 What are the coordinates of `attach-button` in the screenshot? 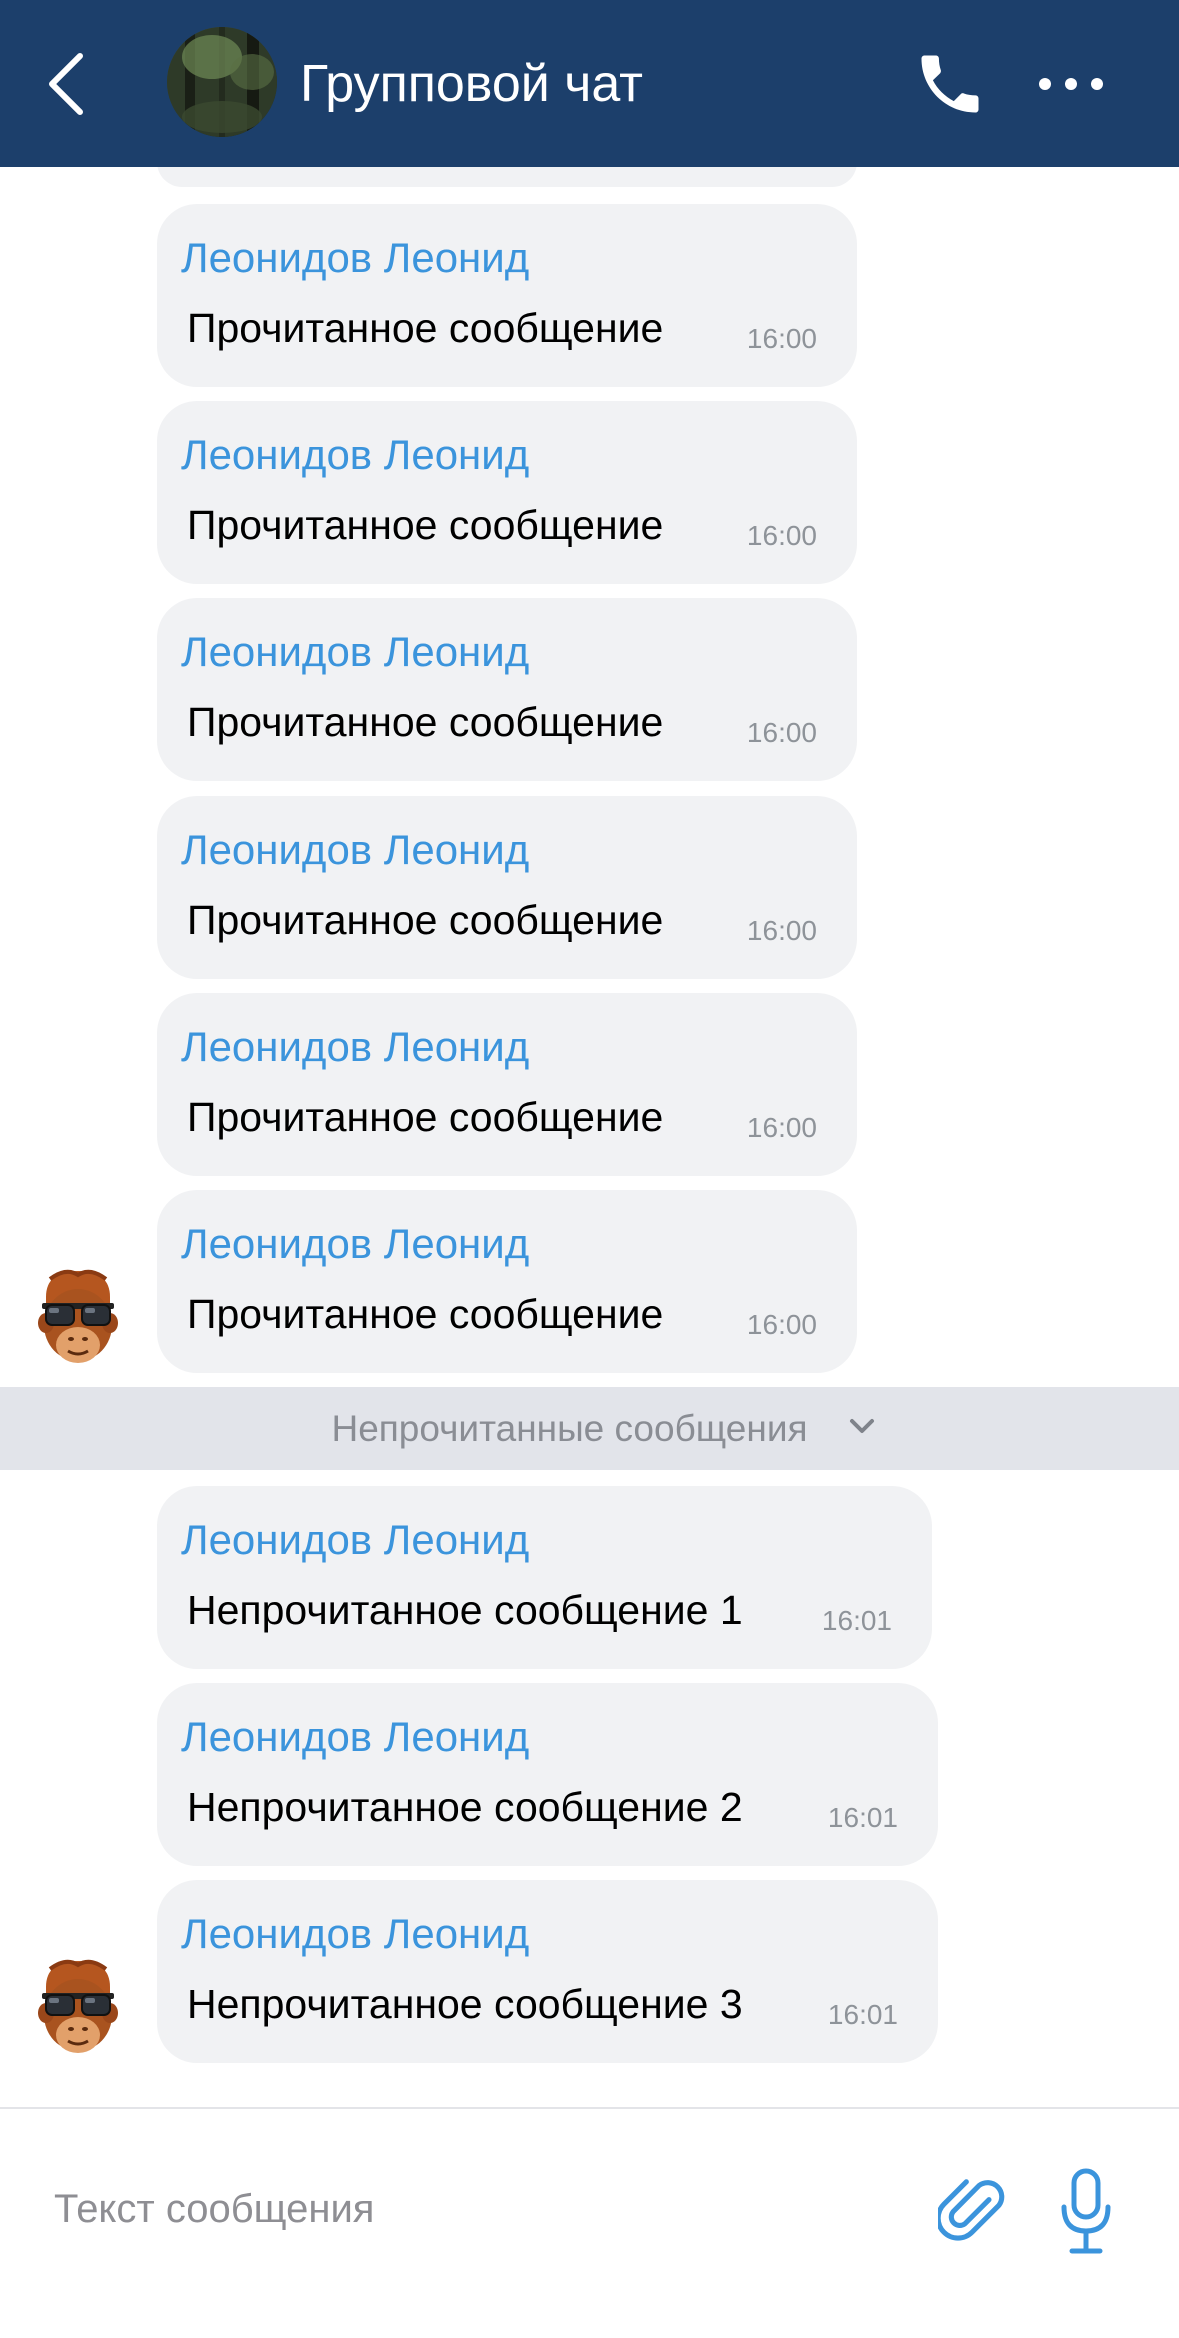 It's located at (970, 2211).